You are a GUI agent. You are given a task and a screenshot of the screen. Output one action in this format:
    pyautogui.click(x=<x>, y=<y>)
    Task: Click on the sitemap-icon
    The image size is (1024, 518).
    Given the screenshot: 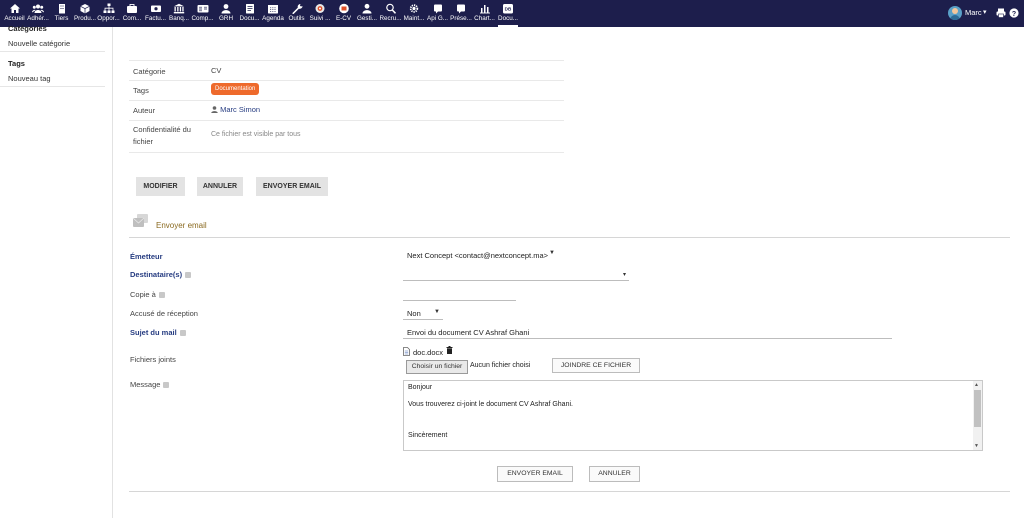 What is the action you would take?
    pyautogui.click(x=108, y=8)
    